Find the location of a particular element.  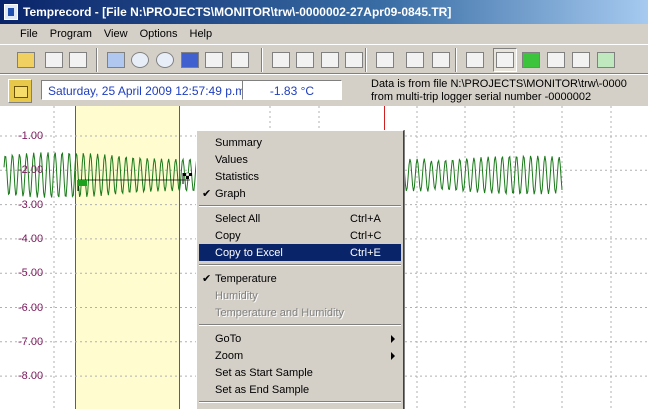

graph-tool-5-icon-glyph is located at coordinates (385, 60).